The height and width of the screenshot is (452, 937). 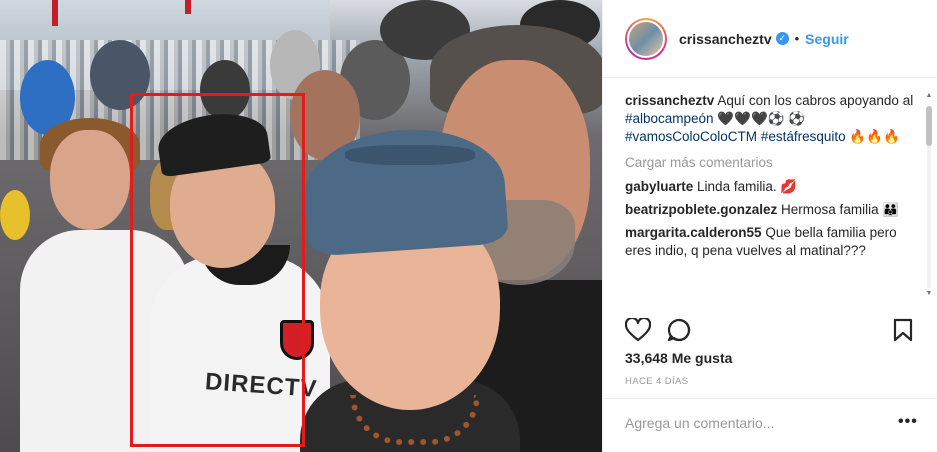 What do you see at coordinates (803, 136) in the screenshot?
I see `hashtag-link: #estáfresquito` at bounding box center [803, 136].